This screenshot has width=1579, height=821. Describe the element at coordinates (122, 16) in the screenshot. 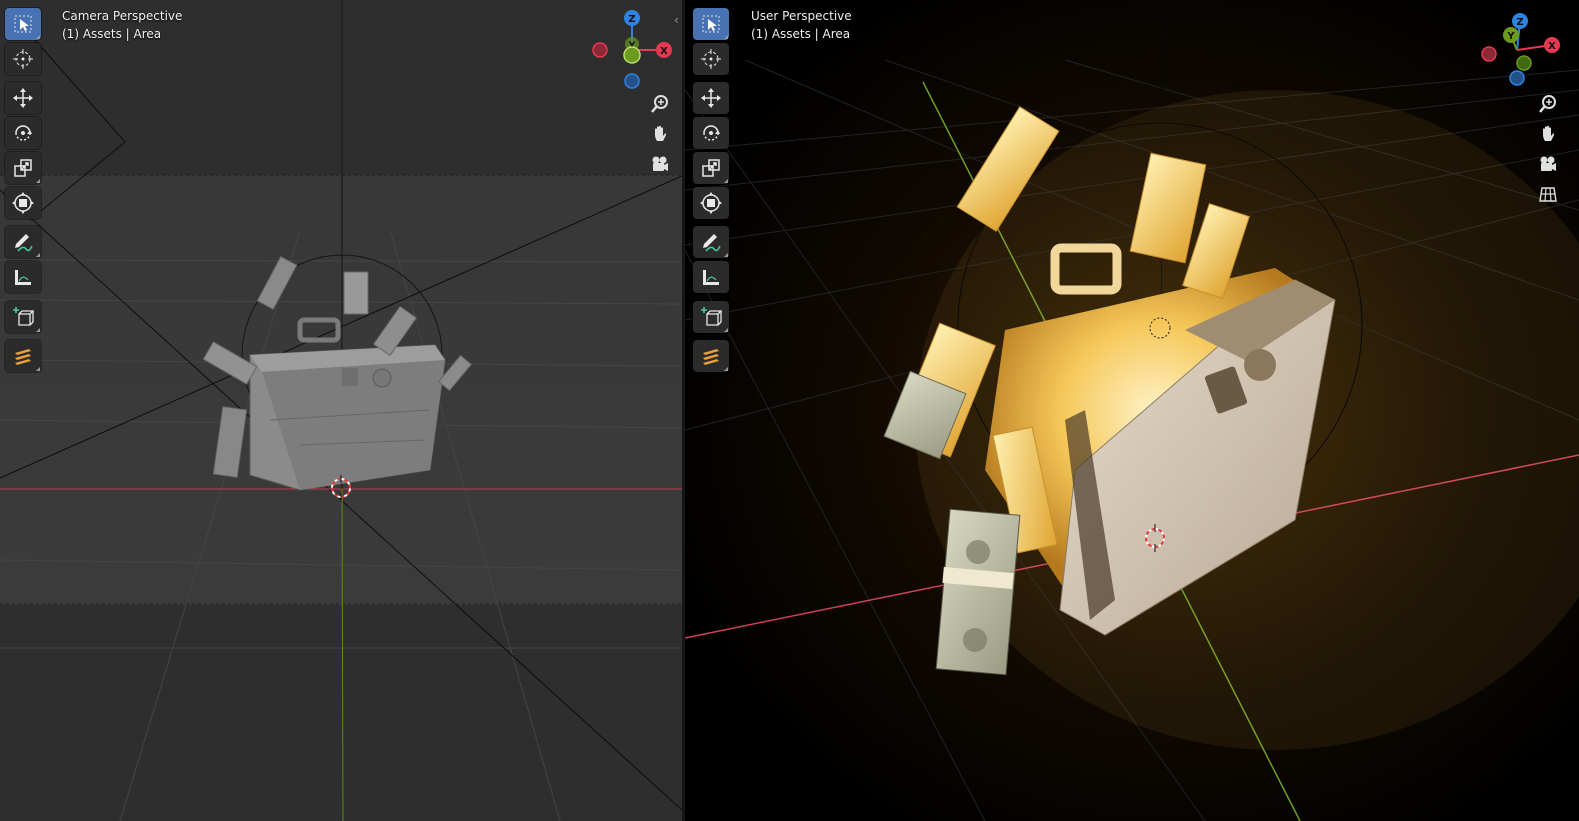

I see `viewport-title: Camera Perspective` at that location.